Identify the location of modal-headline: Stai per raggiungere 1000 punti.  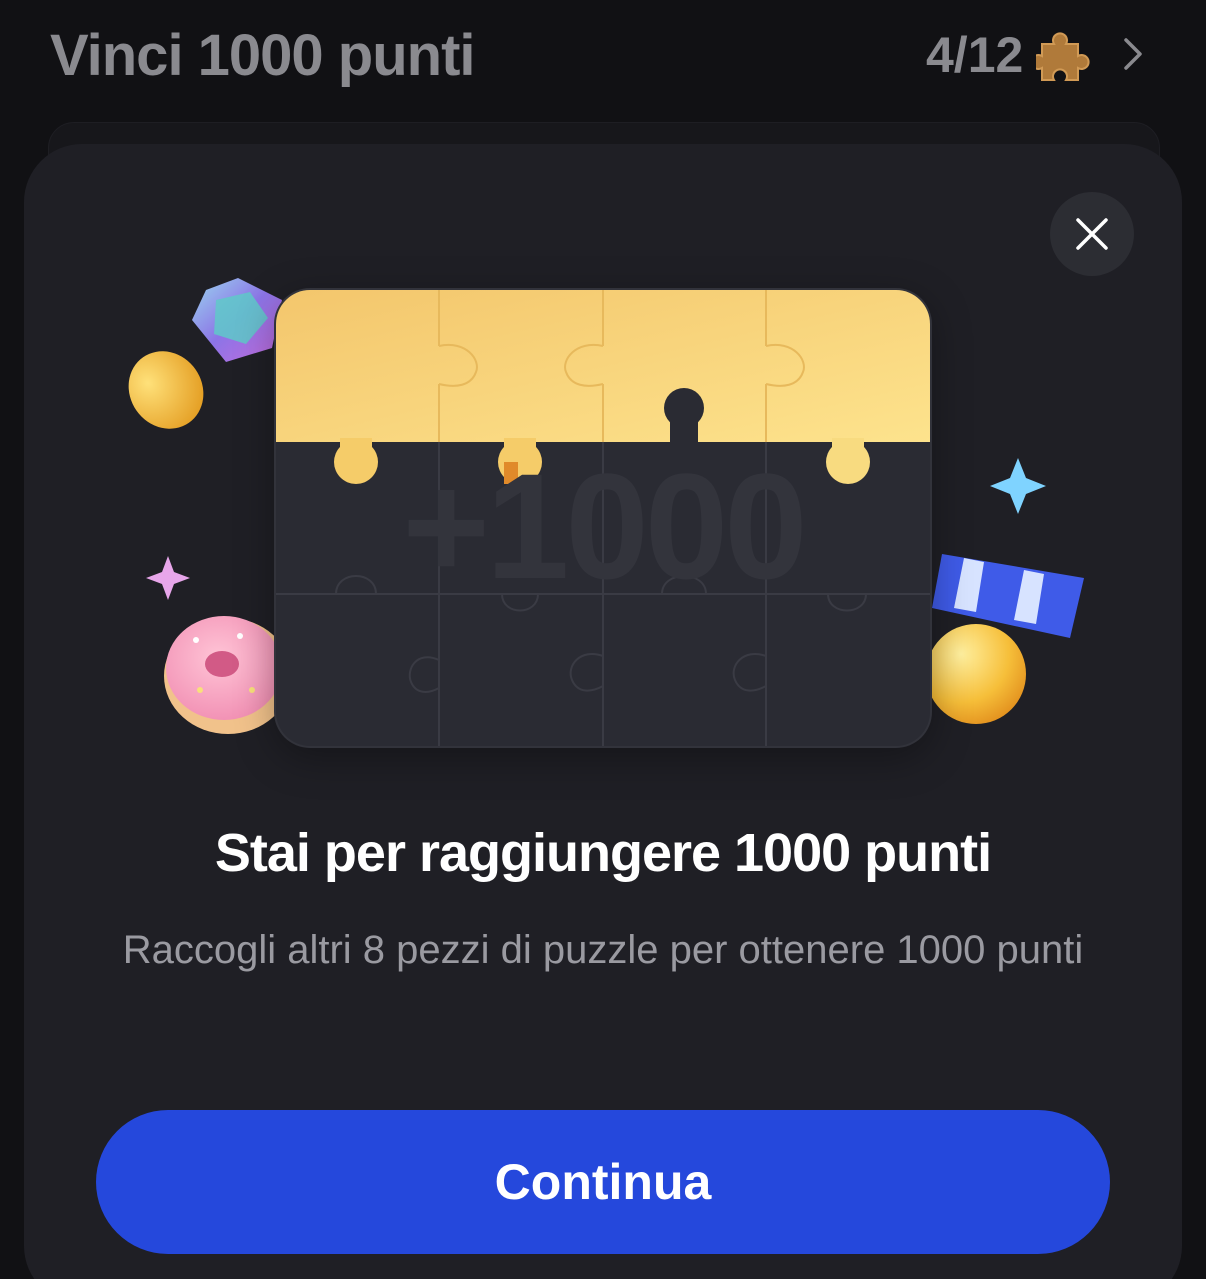
(603, 853).